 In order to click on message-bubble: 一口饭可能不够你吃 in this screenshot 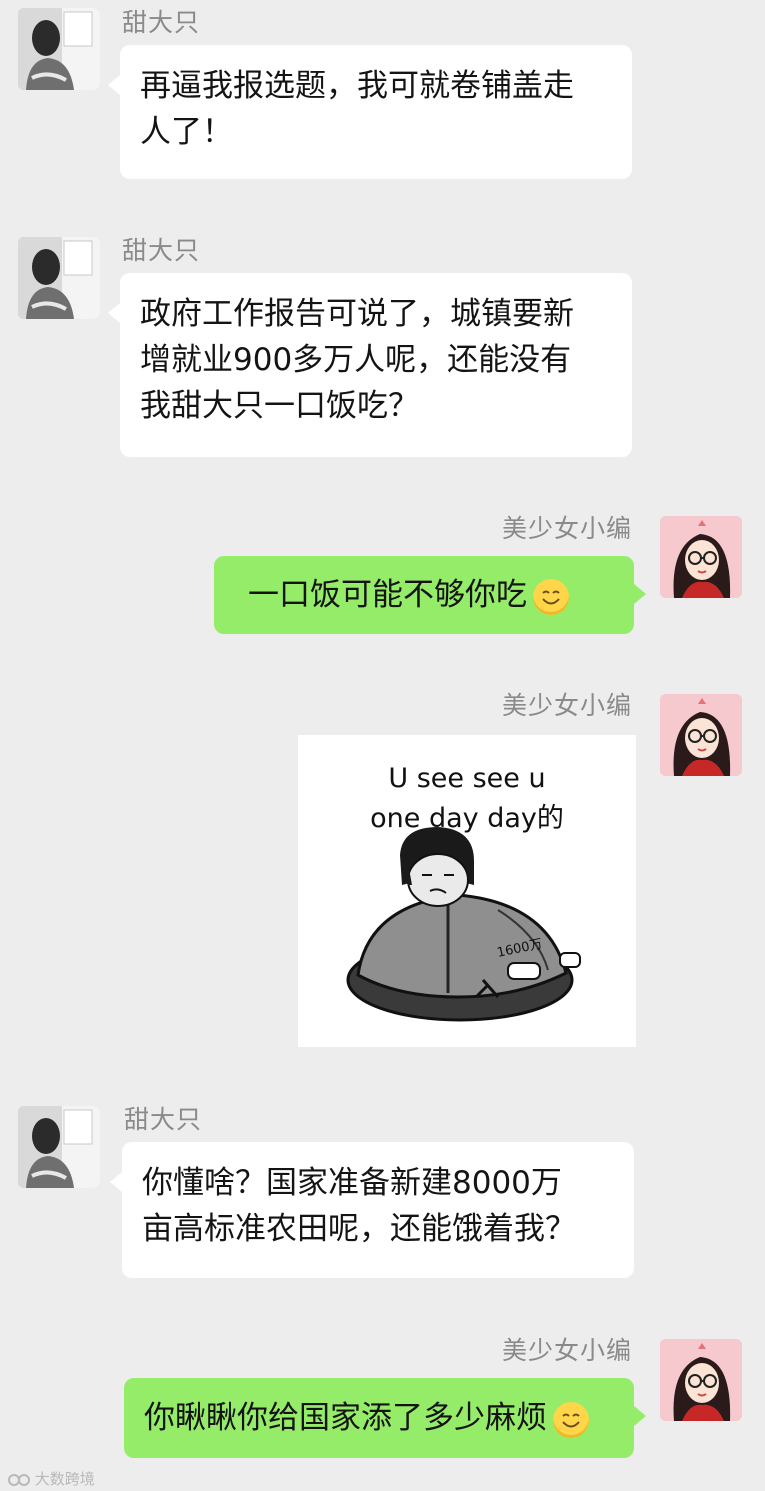, I will do `click(430, 595)`.